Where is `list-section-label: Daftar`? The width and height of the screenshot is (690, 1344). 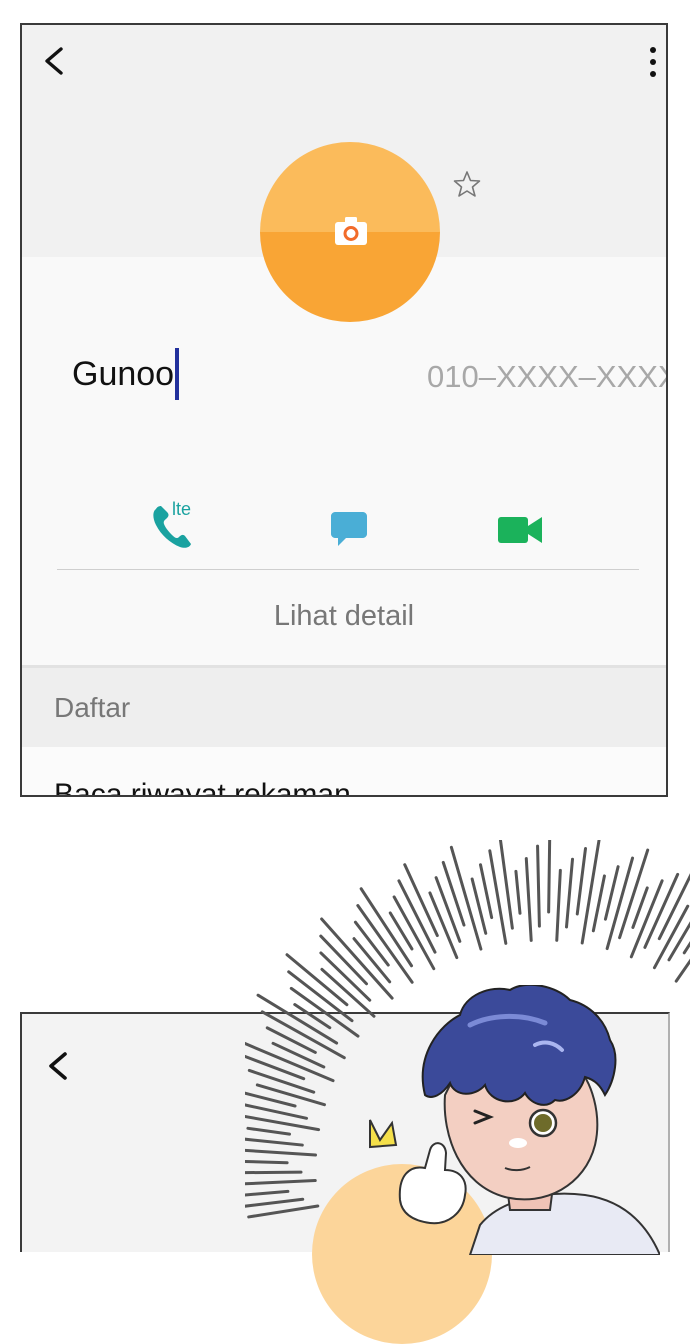
list-section-label: Daftar is located at coordinates (92, 708).